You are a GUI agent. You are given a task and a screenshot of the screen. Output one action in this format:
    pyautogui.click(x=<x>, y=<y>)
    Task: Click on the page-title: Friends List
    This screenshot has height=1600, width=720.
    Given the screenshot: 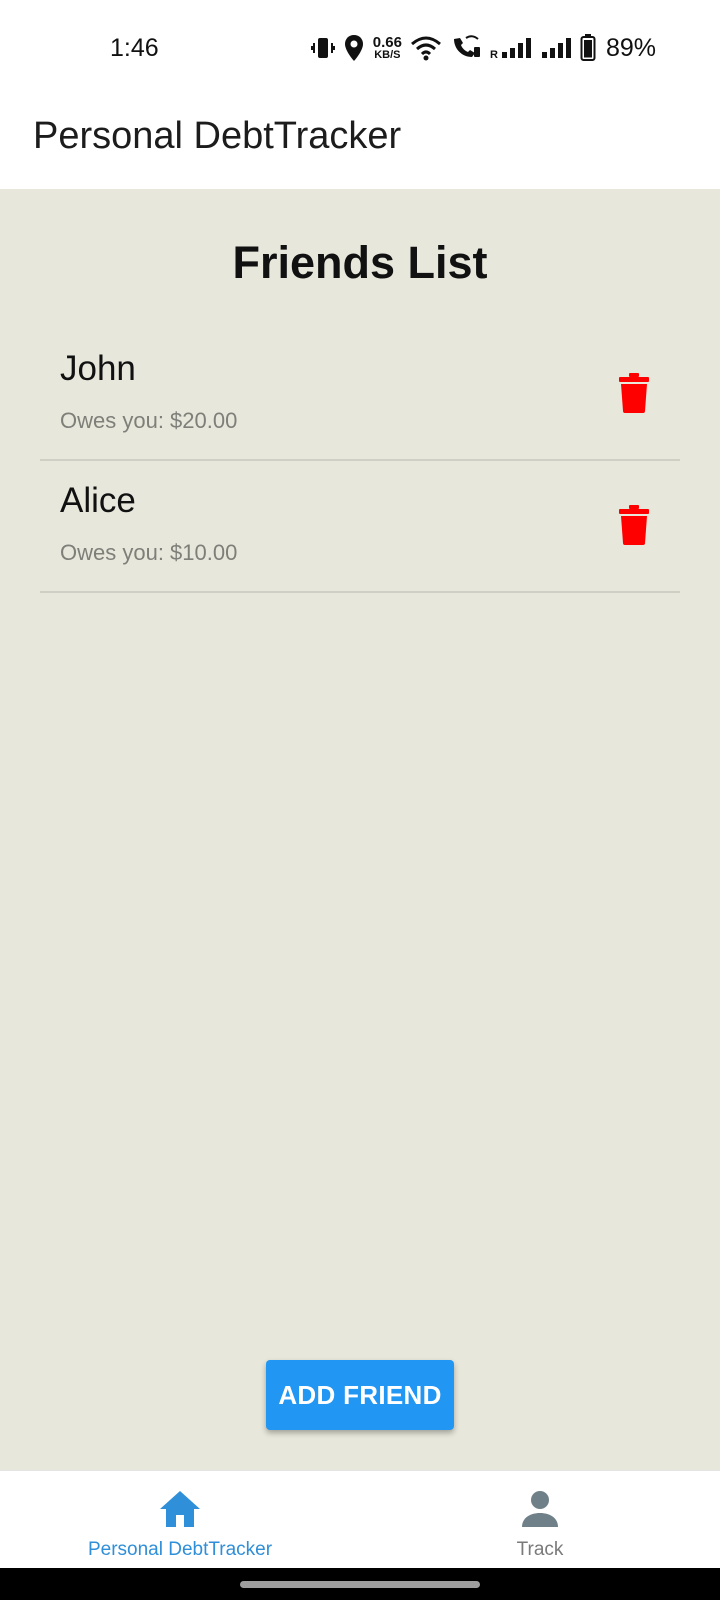 What is the action you would take?
    pyautogui.click(x=360, y=262)
    